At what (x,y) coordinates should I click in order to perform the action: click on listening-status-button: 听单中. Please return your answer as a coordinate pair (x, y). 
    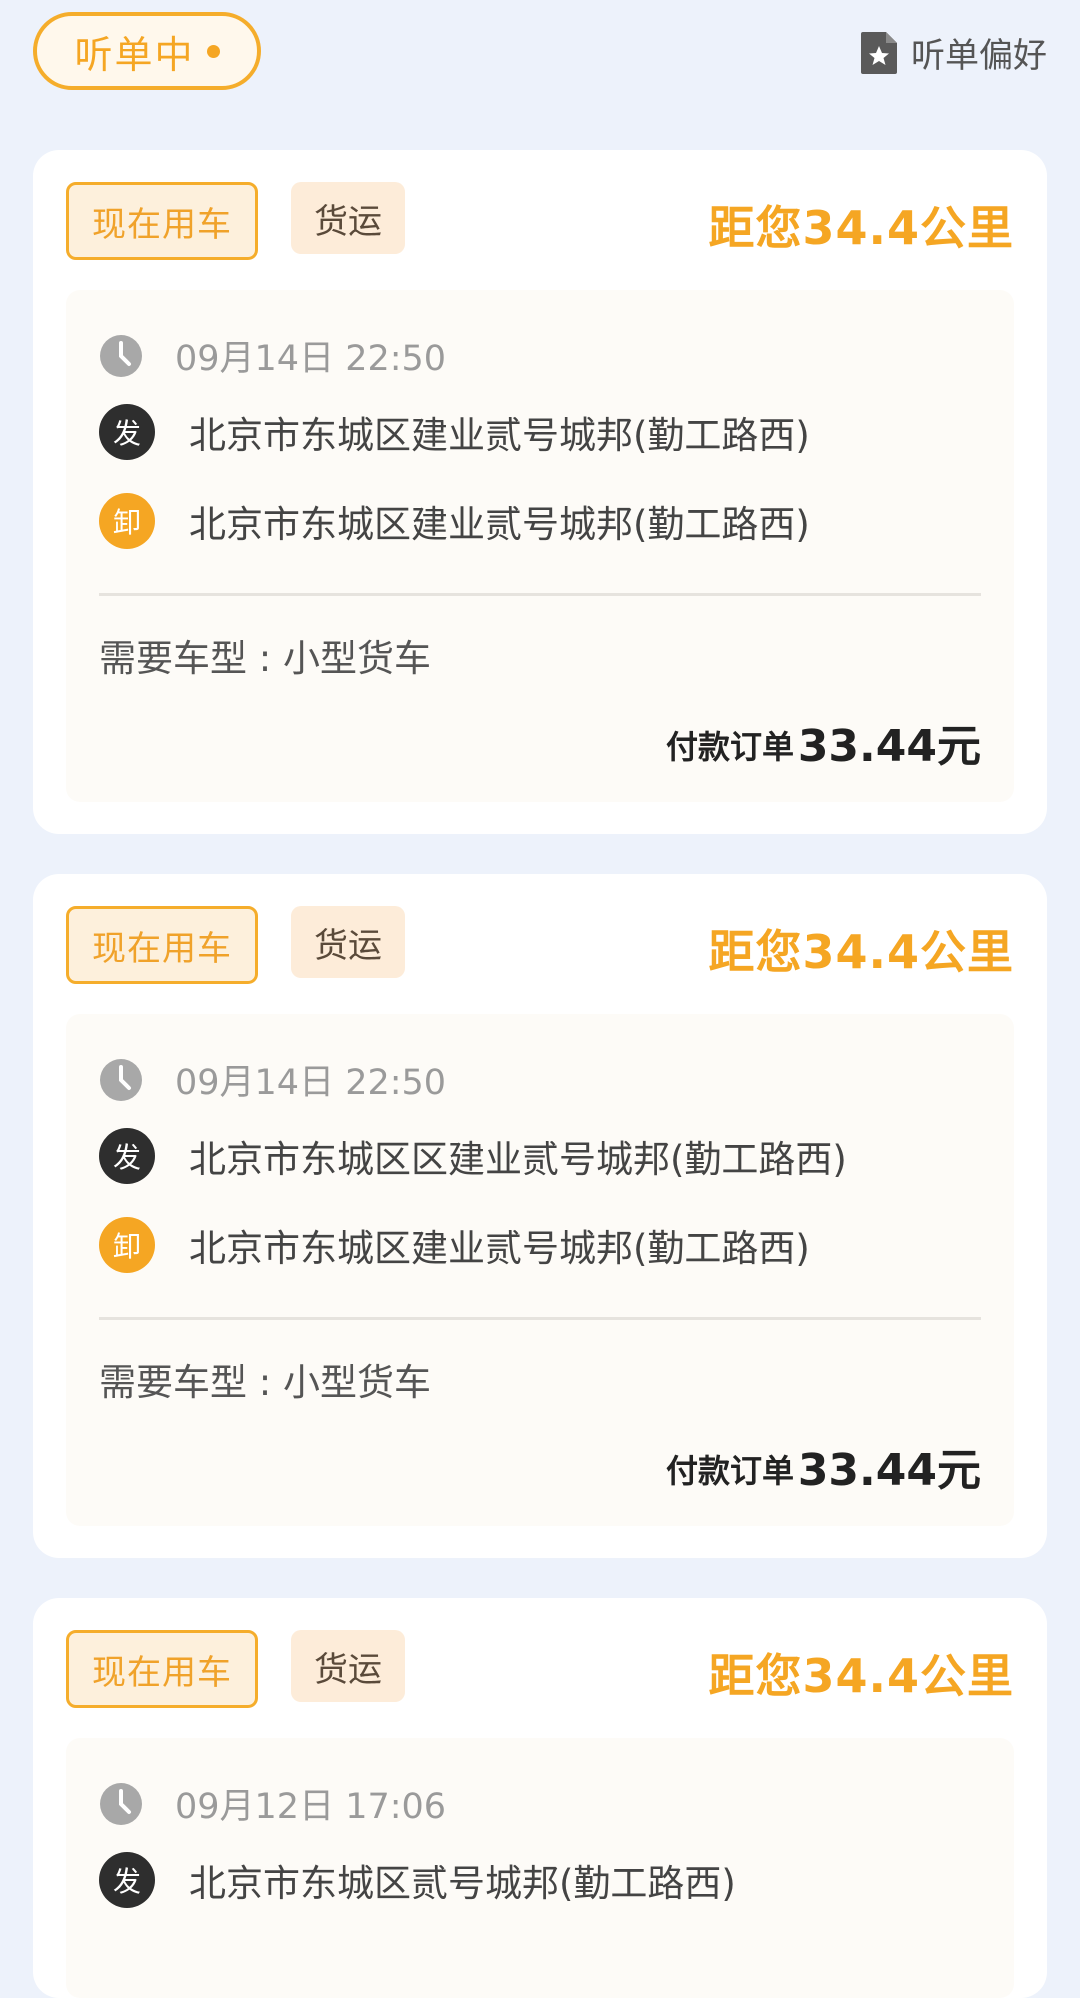
    Looking at the image, I should click on (147, 51).